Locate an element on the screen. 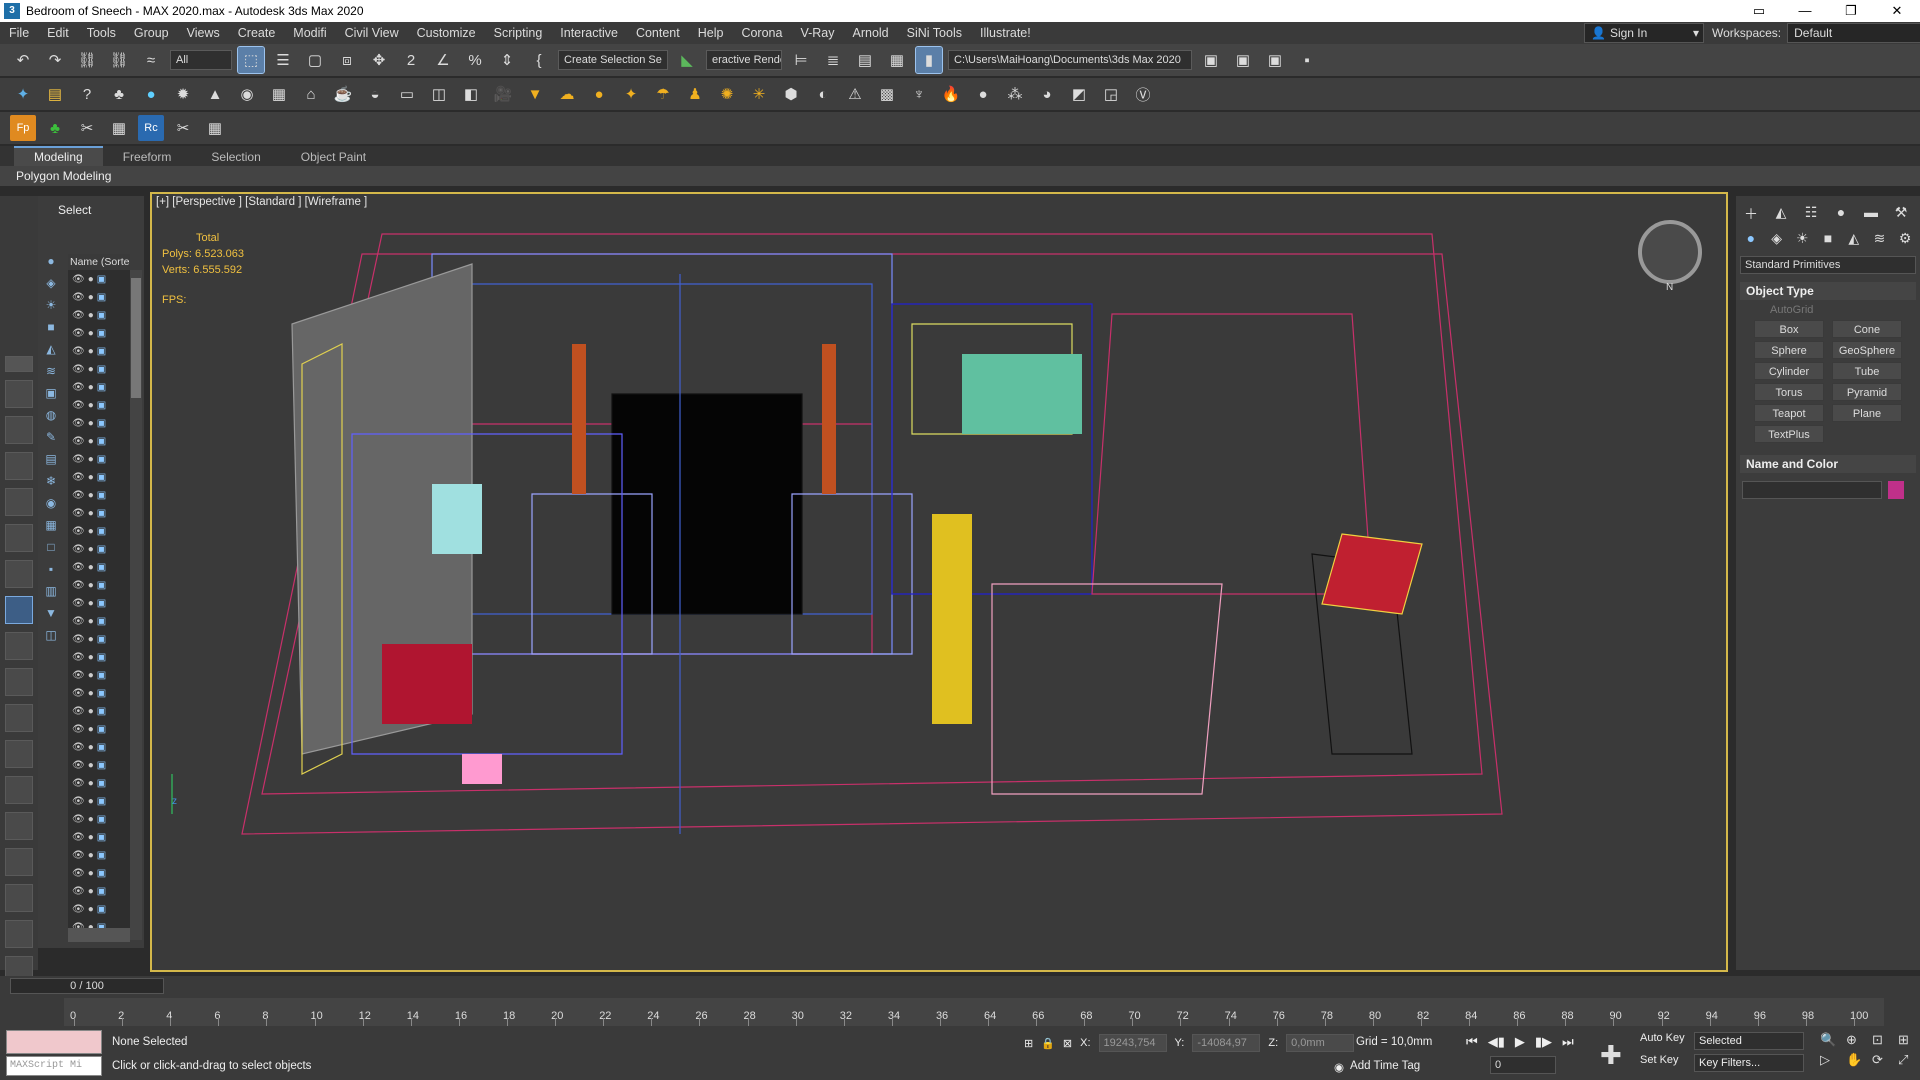 The width and height of the screenshot is (1920, 1080). vantage-icon: Ⓥ is located at coordinates (1143, 94).